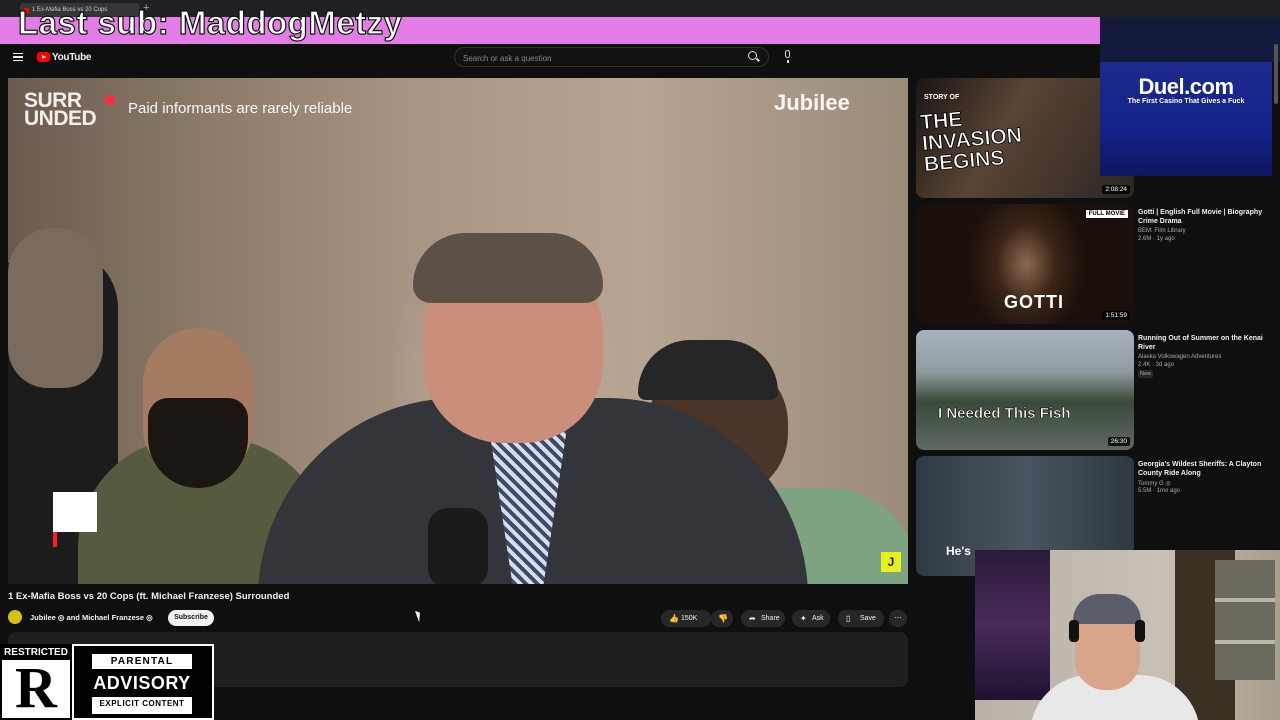 The height and width of the screenshot is (720, 1280). Describe the element at coordinates (1074, 631) in the screenshot. I see `headset-left-icon` at that location.